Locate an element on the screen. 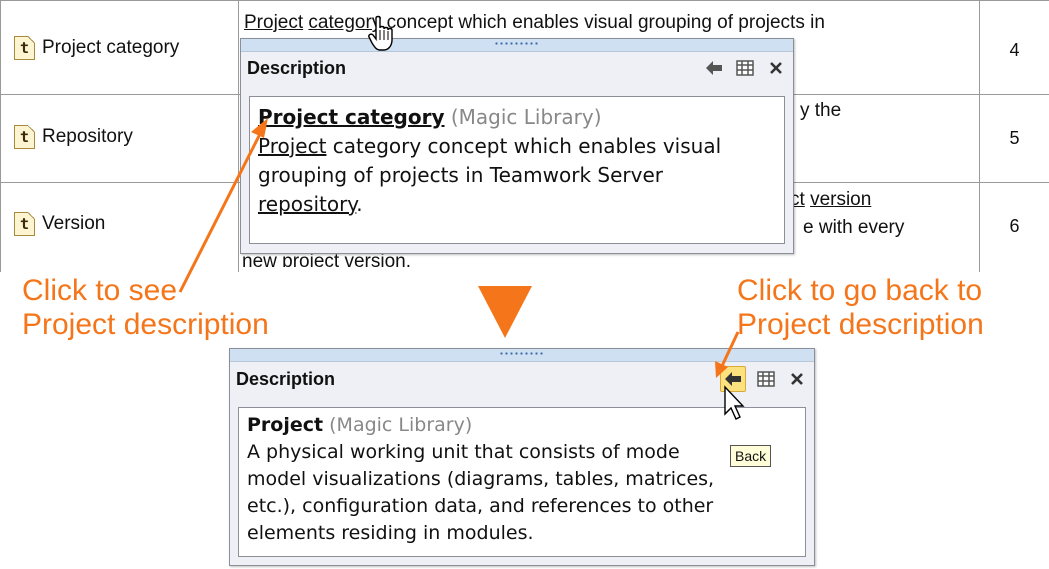  annotation-left: Click to see Project description is located at coordinates (145, 308).